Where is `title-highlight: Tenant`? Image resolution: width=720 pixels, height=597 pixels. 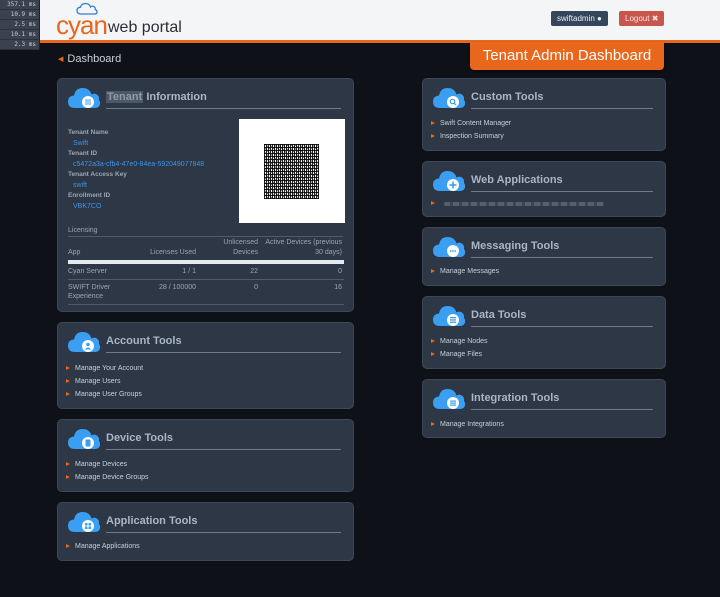
title-highlight: Tenant is located at coordinates (125, 97).